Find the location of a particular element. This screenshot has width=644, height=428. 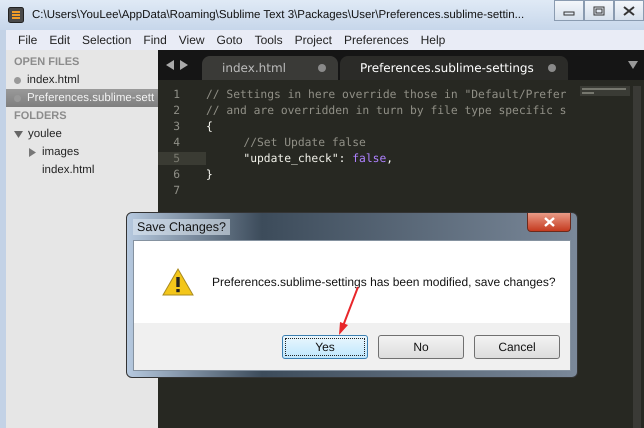

warning-icon is located at coordinates (178, 282).